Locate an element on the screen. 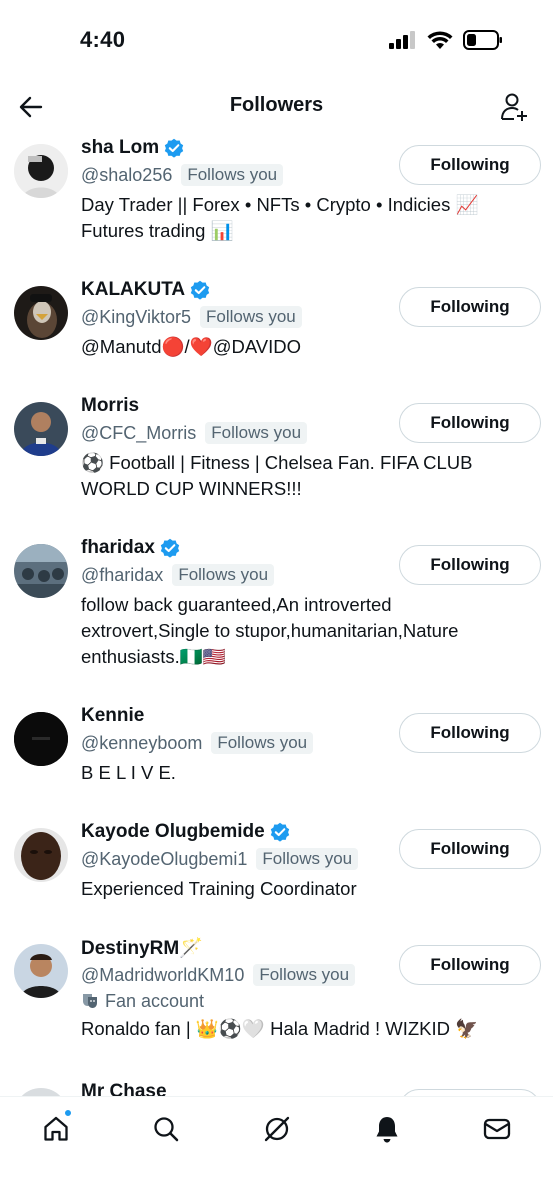 The height and width of the screenshot is (1200, 553). tab-grok is located at coordinates (277, 1129).